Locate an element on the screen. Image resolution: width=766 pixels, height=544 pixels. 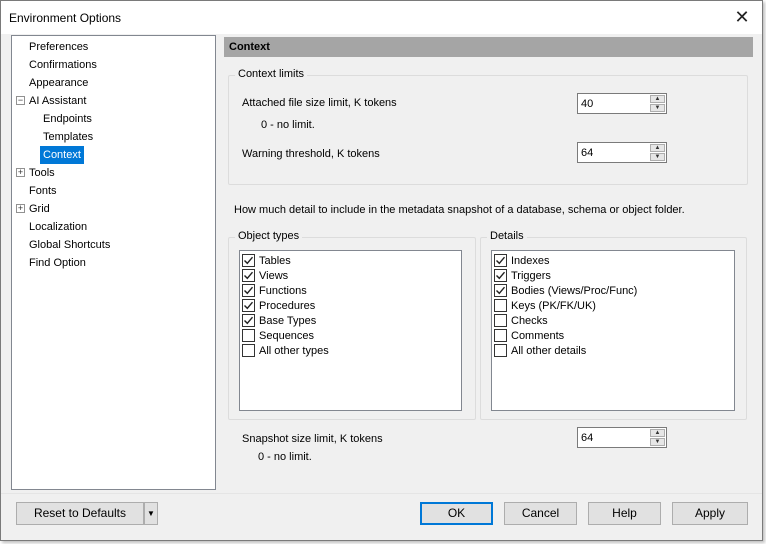
tree-item-label: Endpoints is located at coordinates (67, 119).